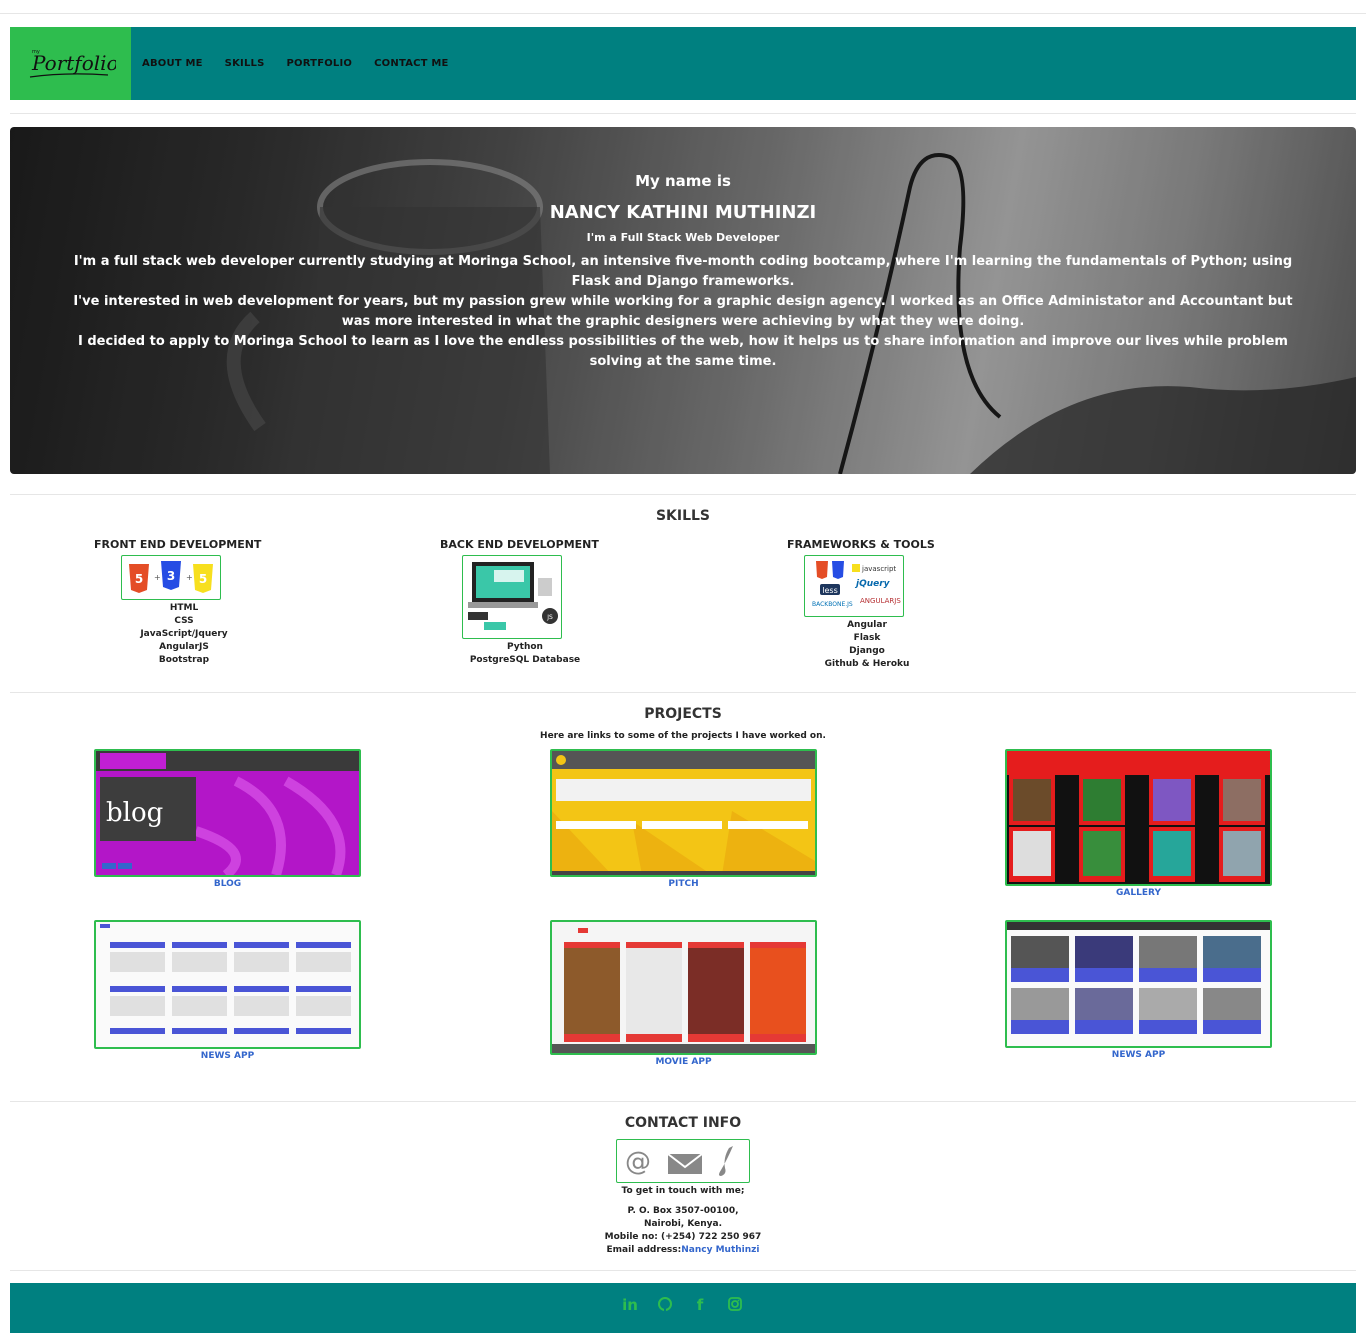 This screenshot has height=1333, width=1366. What do you see at coordinates (867, 645) in the screenshot?
I see `skill-list: Angular Flask Django Github & Heroku` at bounding box center [867, 645].